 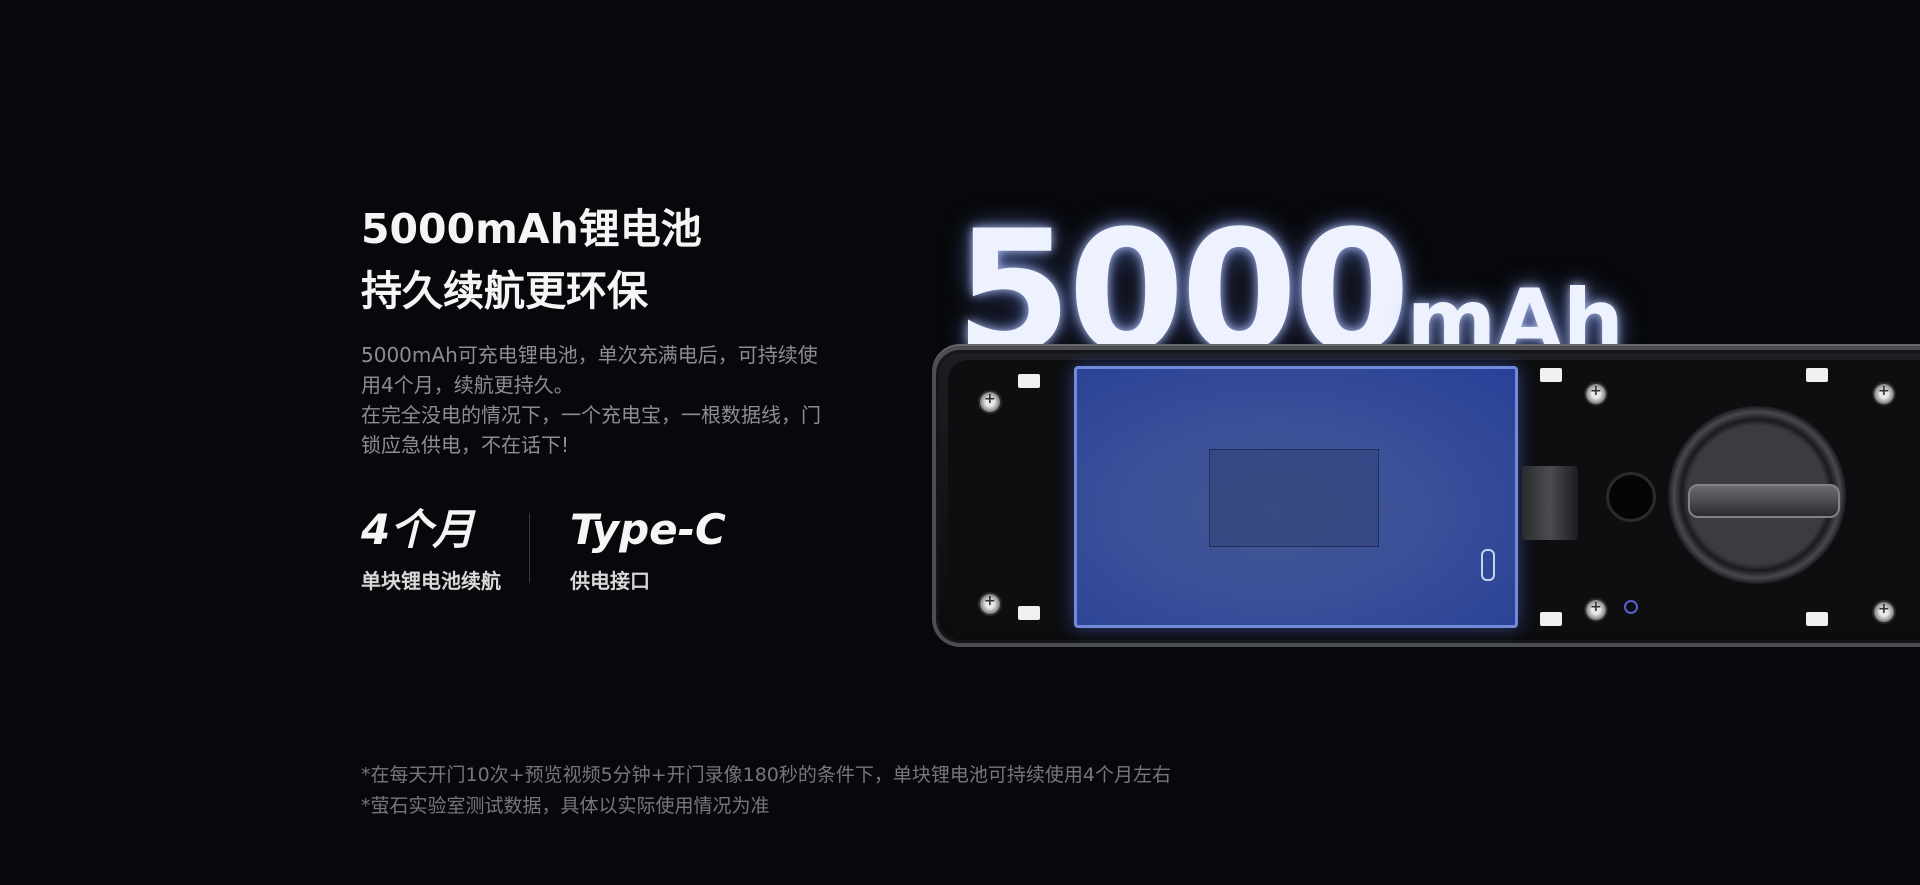 What do you see at coordinates (1631, 607) in the screenshot?
I see `indicator-led-icon` at bounding box center [1631, 607].